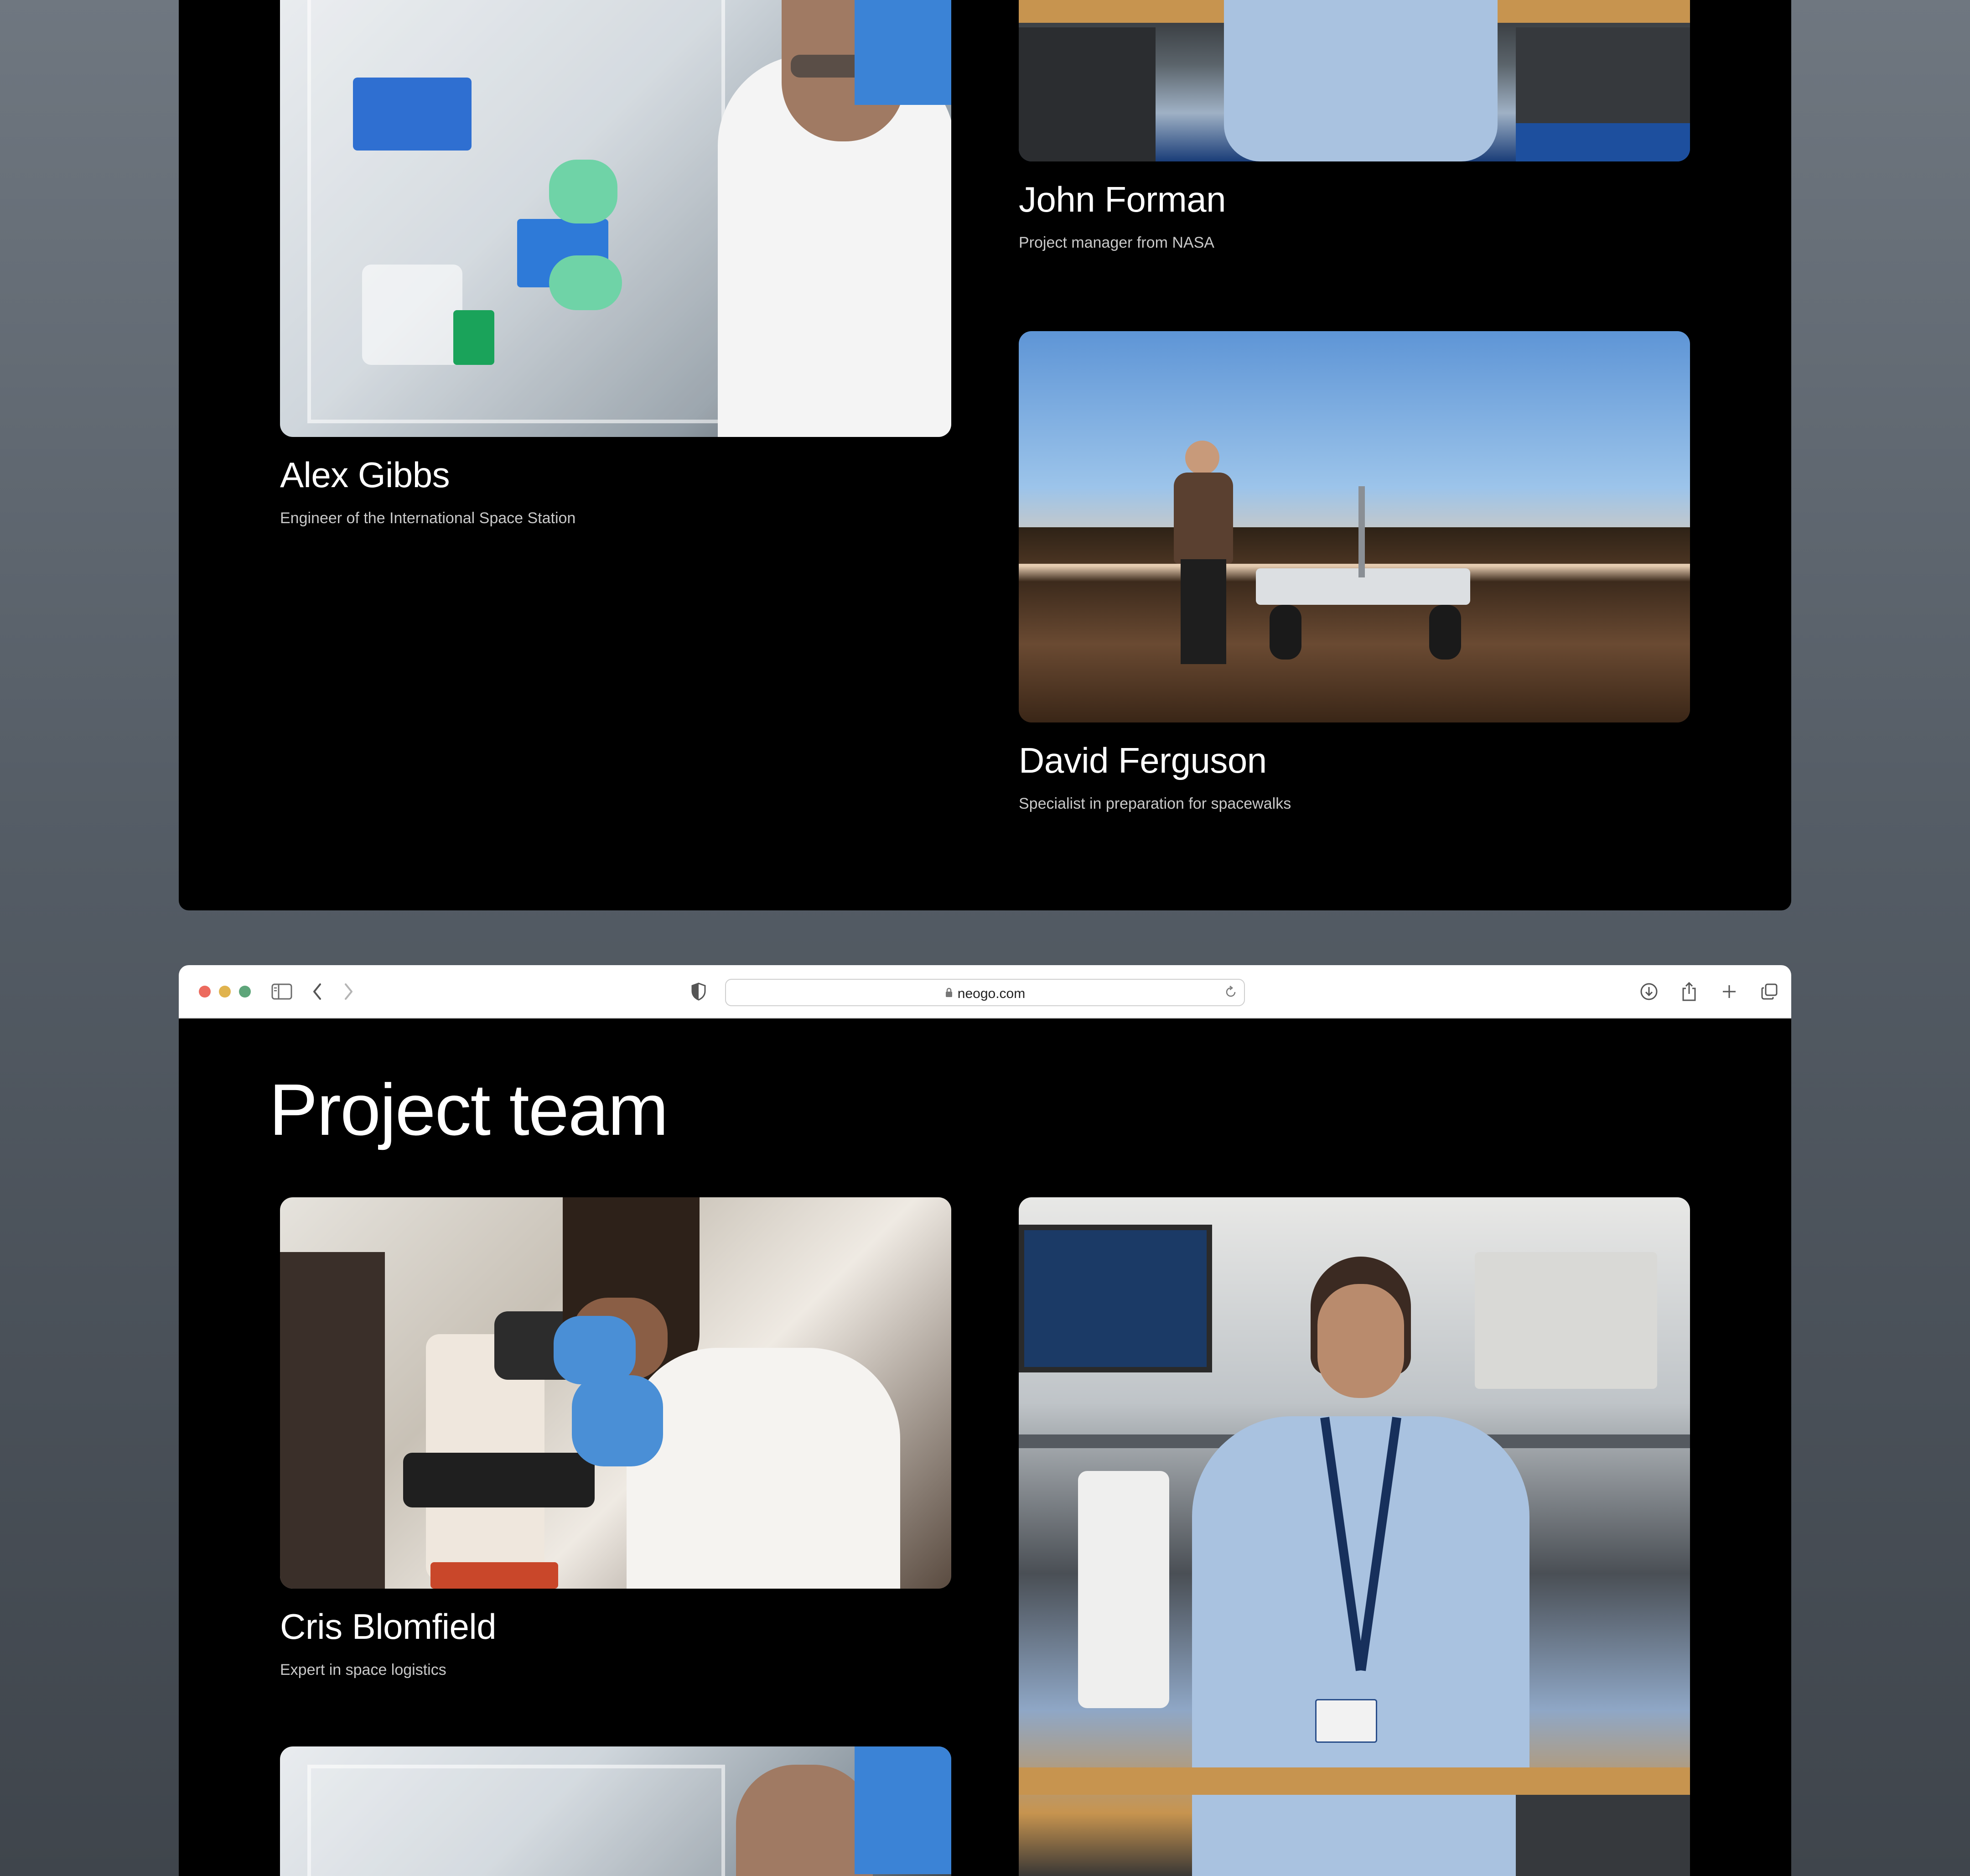 Image resolution: width=1970 pixels, height=1876 pixels. I want to click on reload-icon, so click(1231, 993).